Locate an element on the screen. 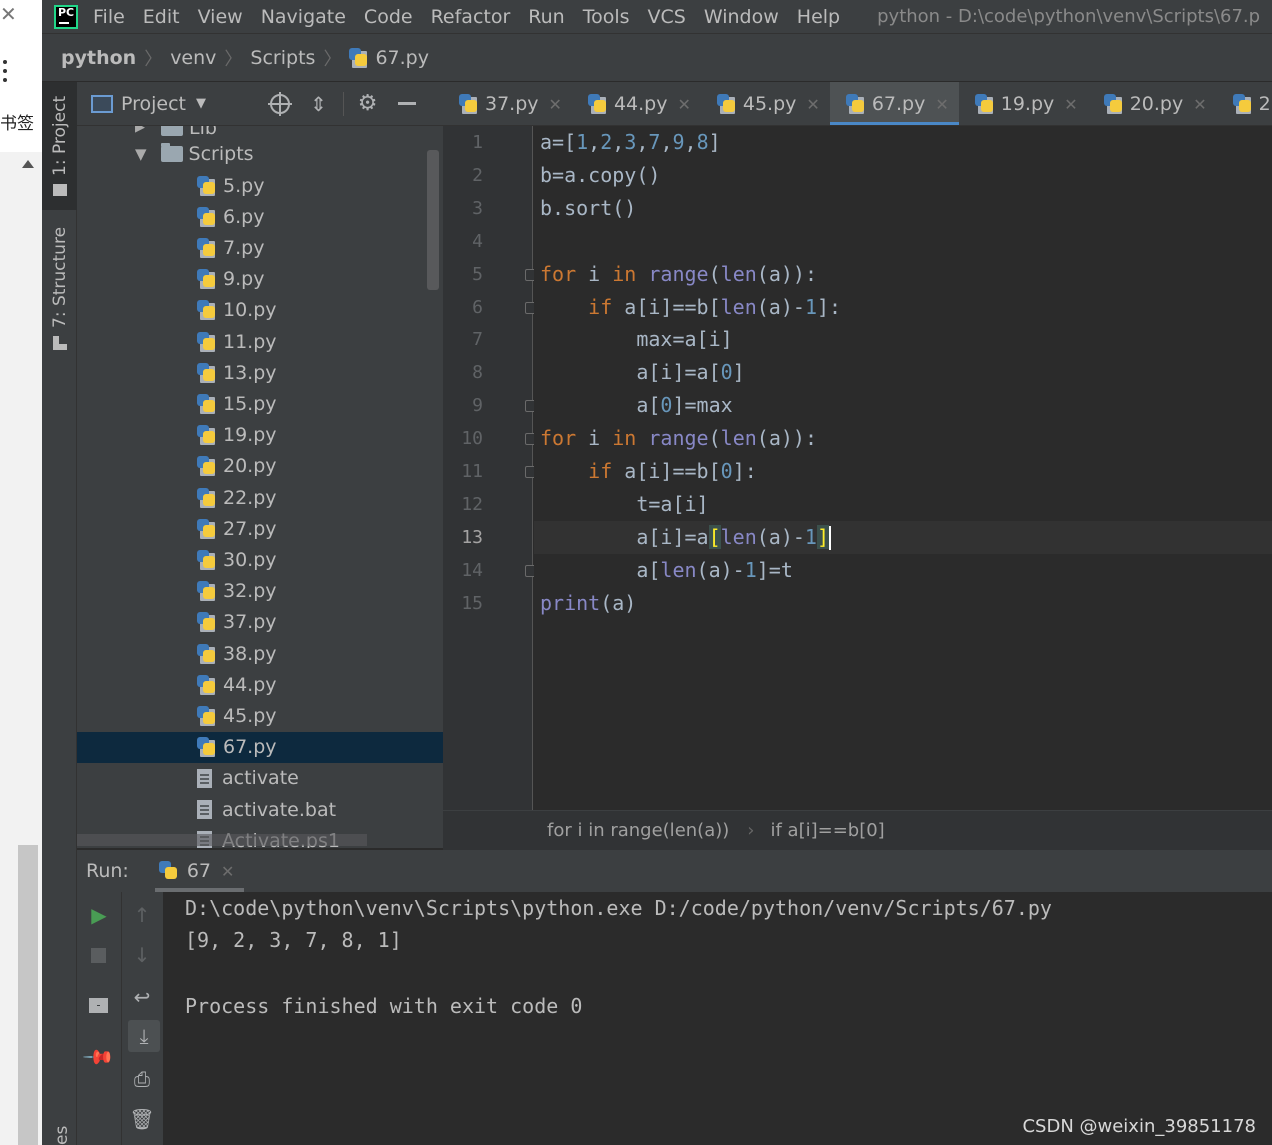  tab-file: 19.py ✕ is located at coordinates (1023, 103).